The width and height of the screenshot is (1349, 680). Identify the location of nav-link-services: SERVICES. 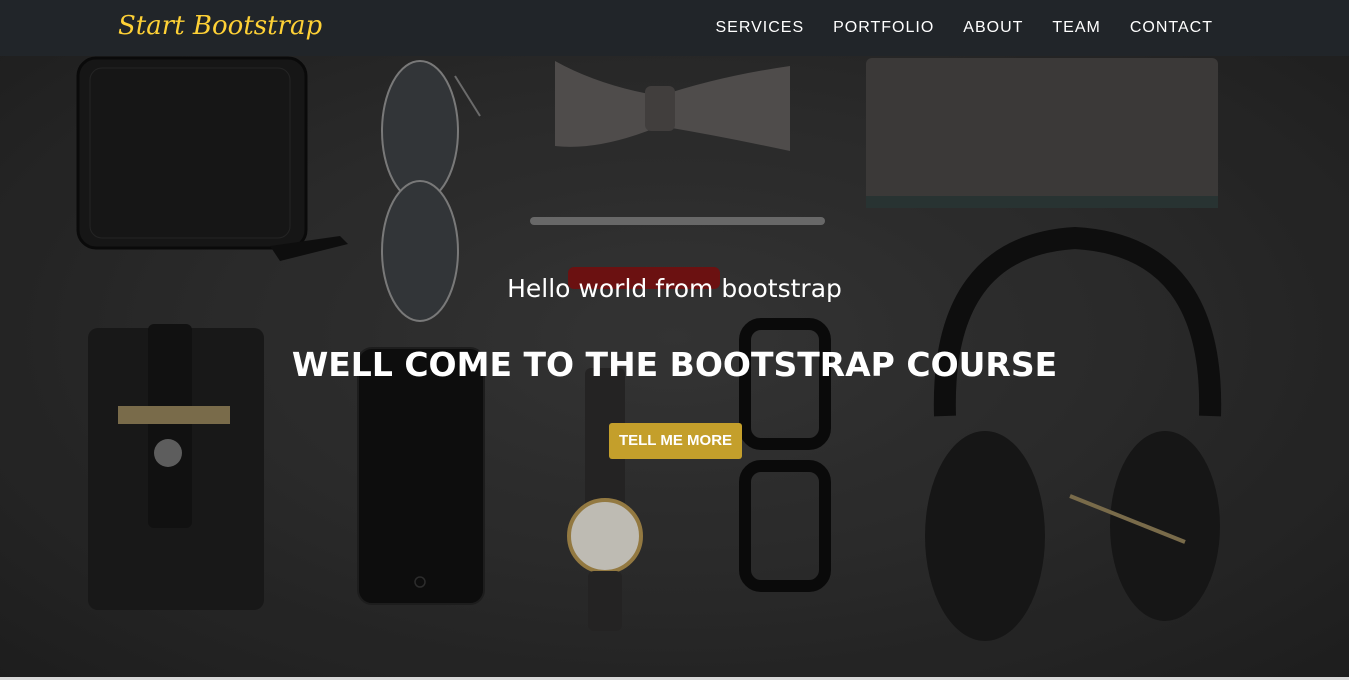
(759, 28).